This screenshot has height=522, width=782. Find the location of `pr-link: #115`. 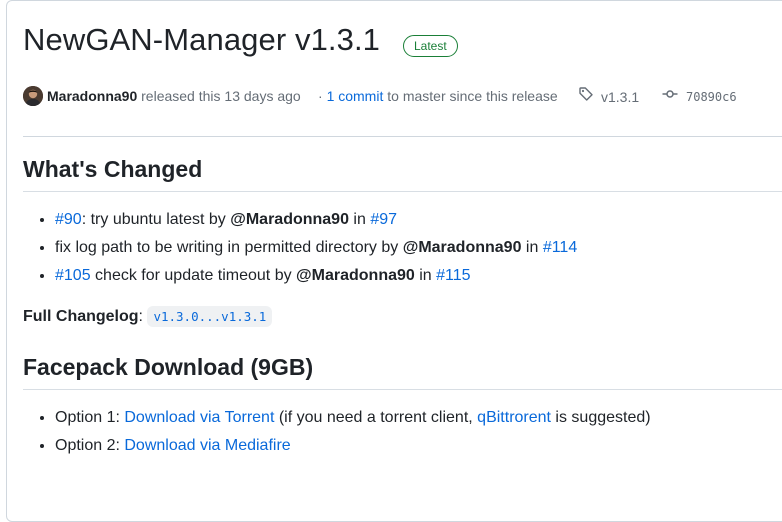

pr-link: #115 is located at coordinates (453, 275).